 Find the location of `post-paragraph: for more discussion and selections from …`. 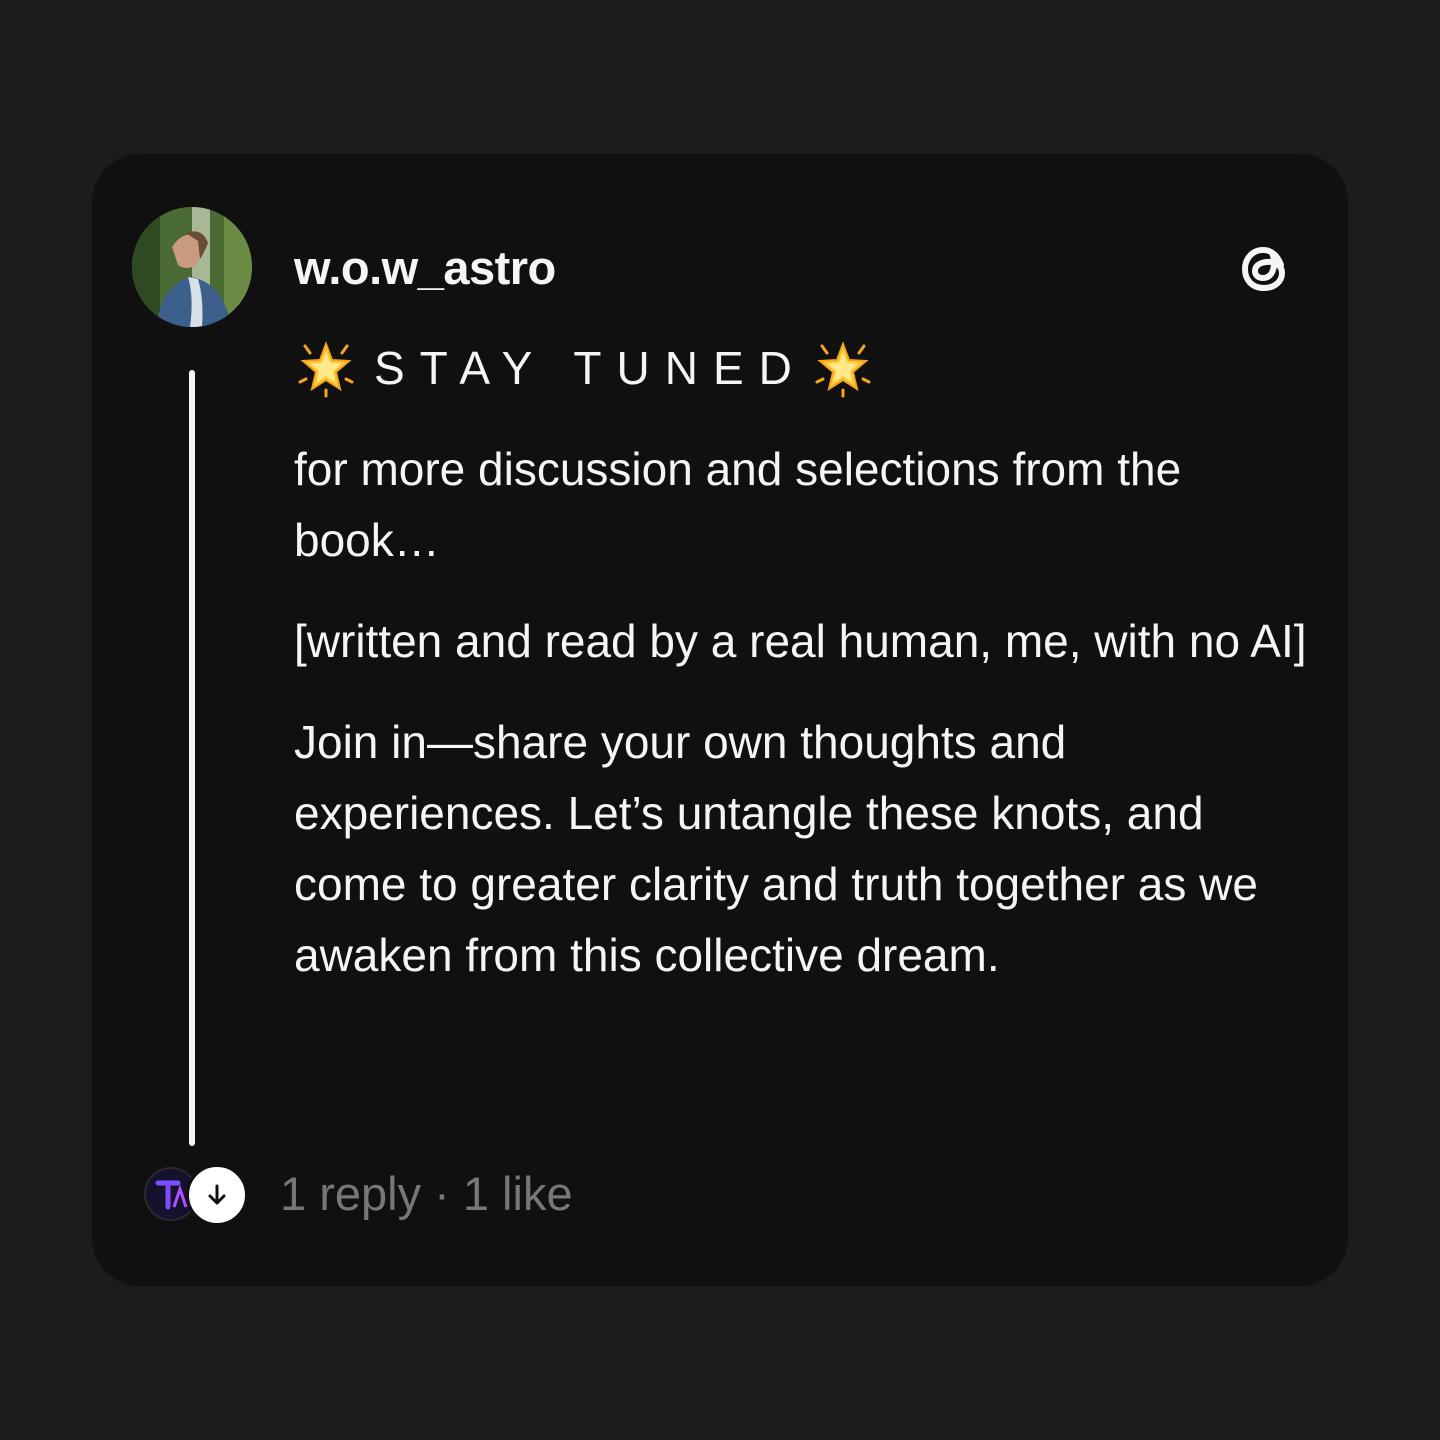

post-paragraph: for more discussion and selections from … is located at coordinates (738, 504).